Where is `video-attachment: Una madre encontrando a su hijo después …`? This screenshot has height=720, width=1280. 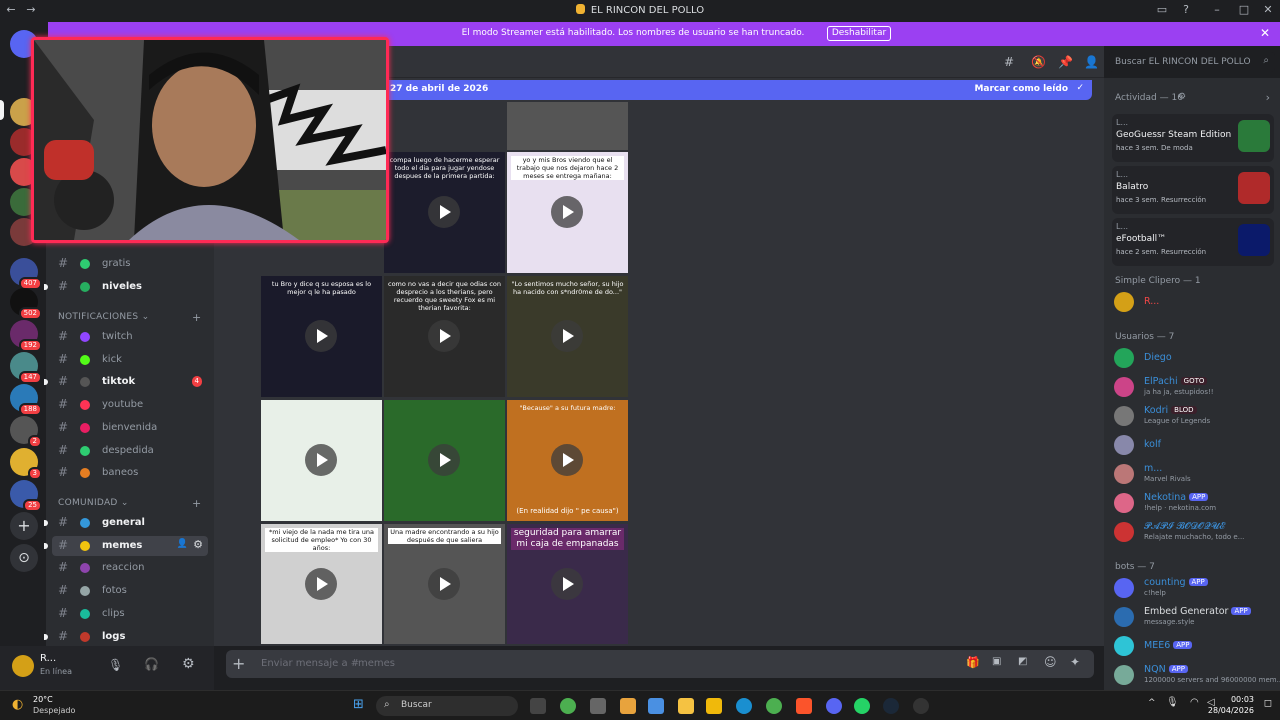
video-attachment: Una madre encontrando a su hijo después … is located at coordinates (444, 584).